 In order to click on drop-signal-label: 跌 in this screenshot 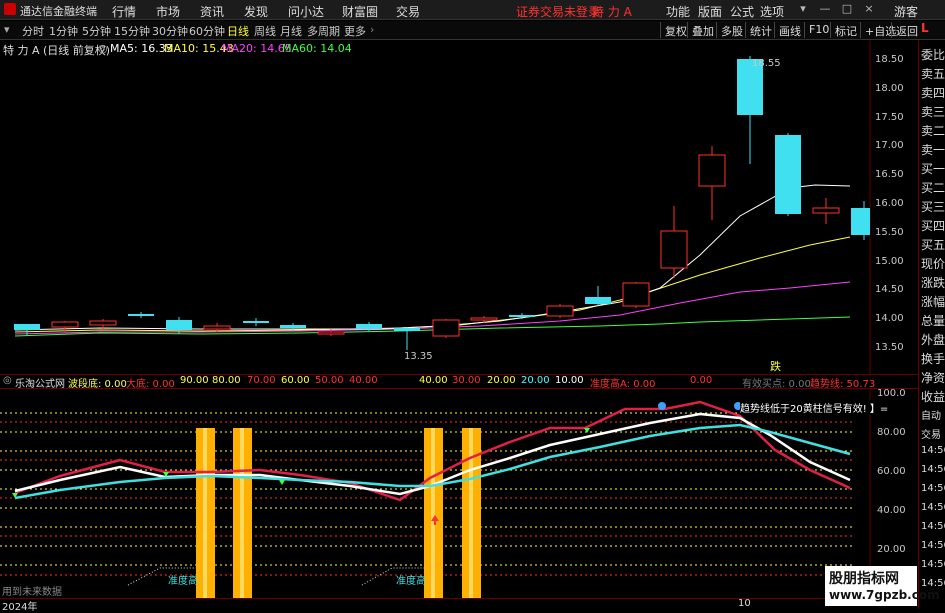, I will do `click(775, 366)`.